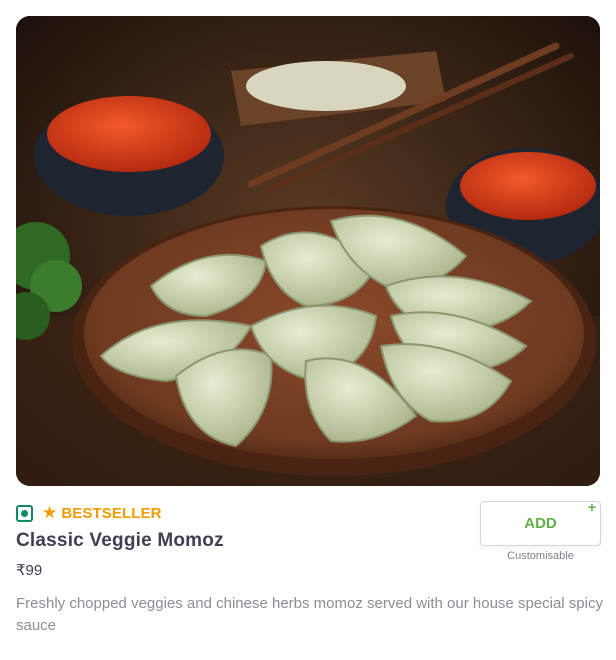 Image resolution: width=616 pixels, height=660 pixels. I want to click on add-control: ADD + Customisable, so click(540, 530).